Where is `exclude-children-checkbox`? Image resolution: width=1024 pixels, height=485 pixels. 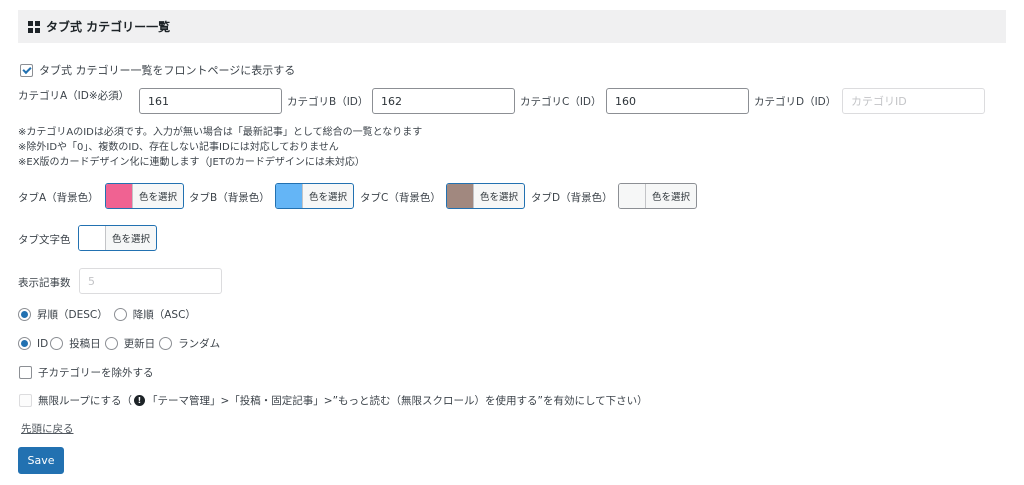 exclude-children-checkbox is located at coordinates (25, 372).